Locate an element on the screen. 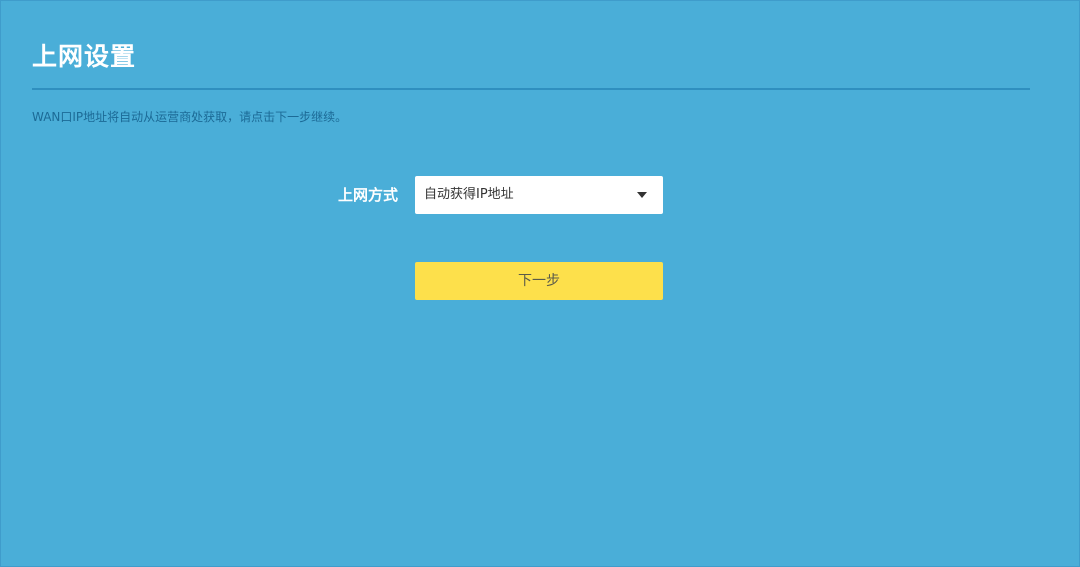 This screenshot has width=1080, height=567. next-button: 下一步 is located at coordinates (539, 281).